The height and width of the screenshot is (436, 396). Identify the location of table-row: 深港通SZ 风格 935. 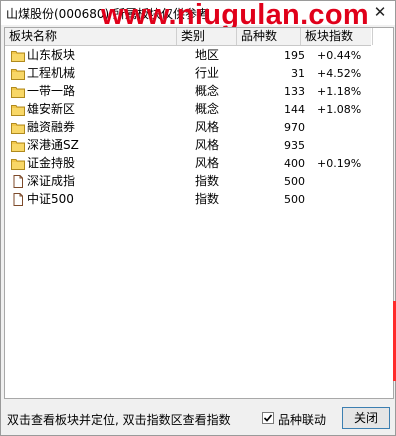
(188, 145).